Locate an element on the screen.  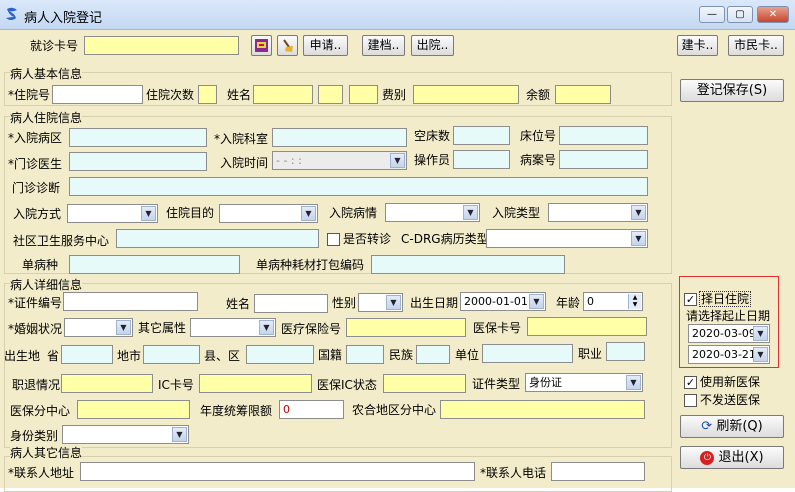
citizen-card-button: 市民卡.. is located at coordinates (756, 45).